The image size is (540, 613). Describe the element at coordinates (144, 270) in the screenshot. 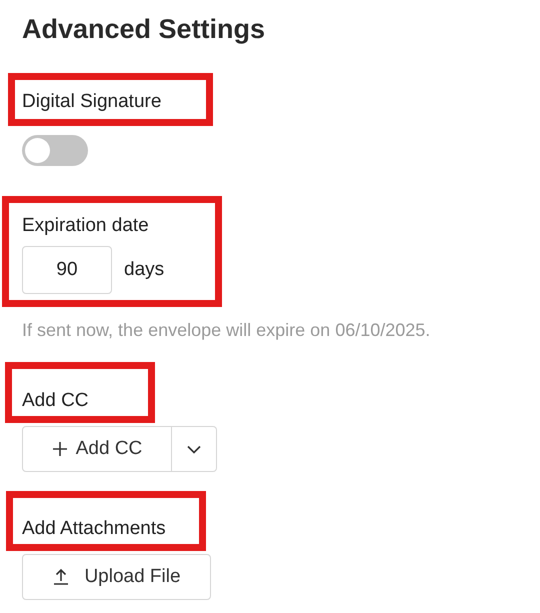

I see `unit-label: days` at that location.